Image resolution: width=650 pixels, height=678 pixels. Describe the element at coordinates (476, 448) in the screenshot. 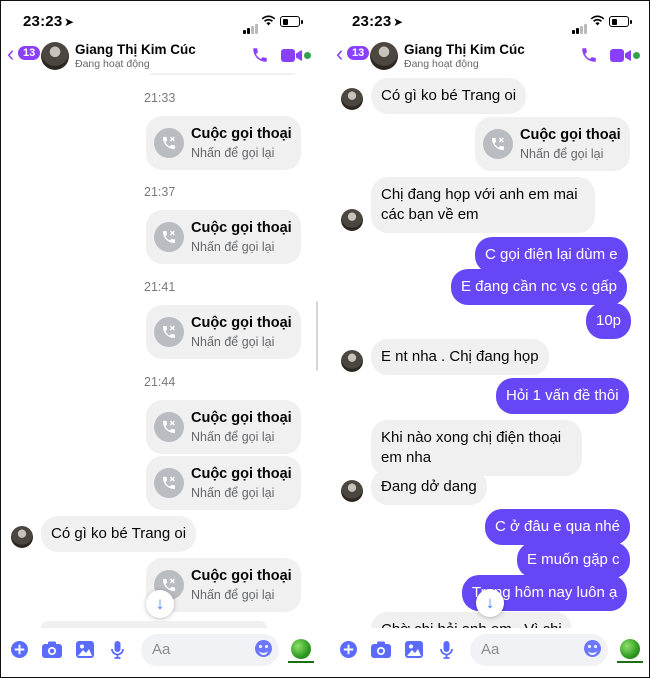

I see `message-bubble-incoming: Khi nào xong chị điện thoại em nha` at that location.